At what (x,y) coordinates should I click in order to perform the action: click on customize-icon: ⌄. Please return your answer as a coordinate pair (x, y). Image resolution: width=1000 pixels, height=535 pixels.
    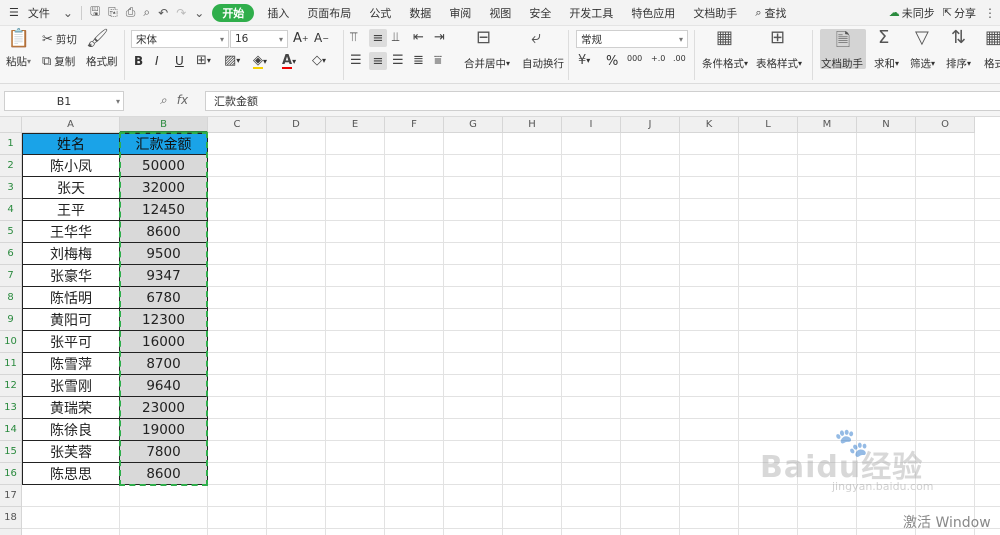
    Looking at the image, I should click on (199, 13).